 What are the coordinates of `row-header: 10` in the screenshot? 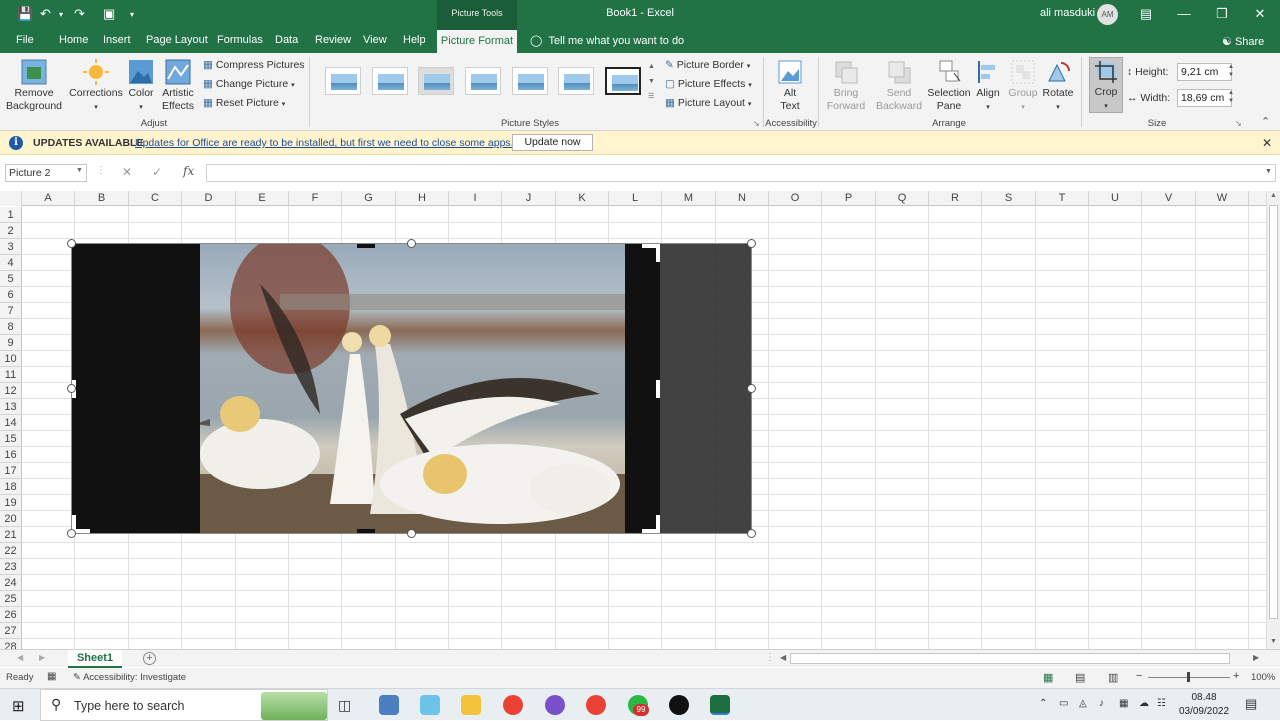 It's located at (11, 359).